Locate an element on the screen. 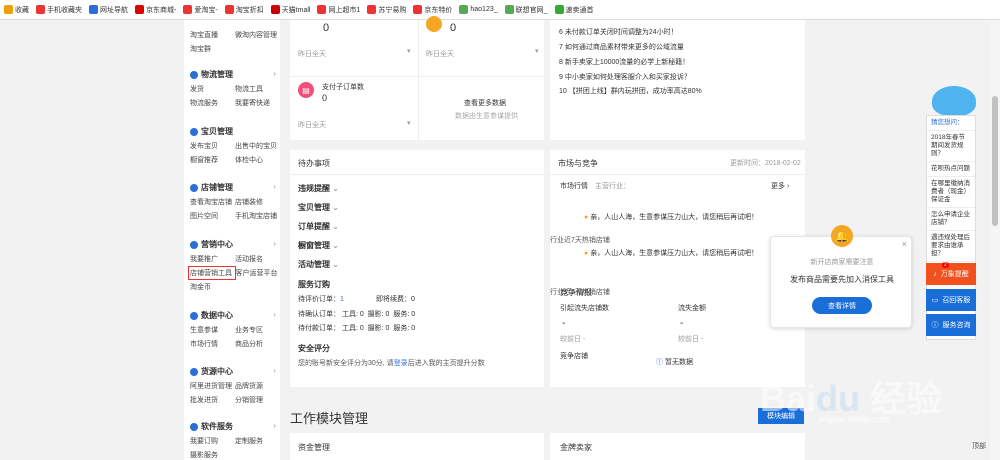 The image size is (1000, 460). svc-count: 1 is located at coordinates (342, 299).